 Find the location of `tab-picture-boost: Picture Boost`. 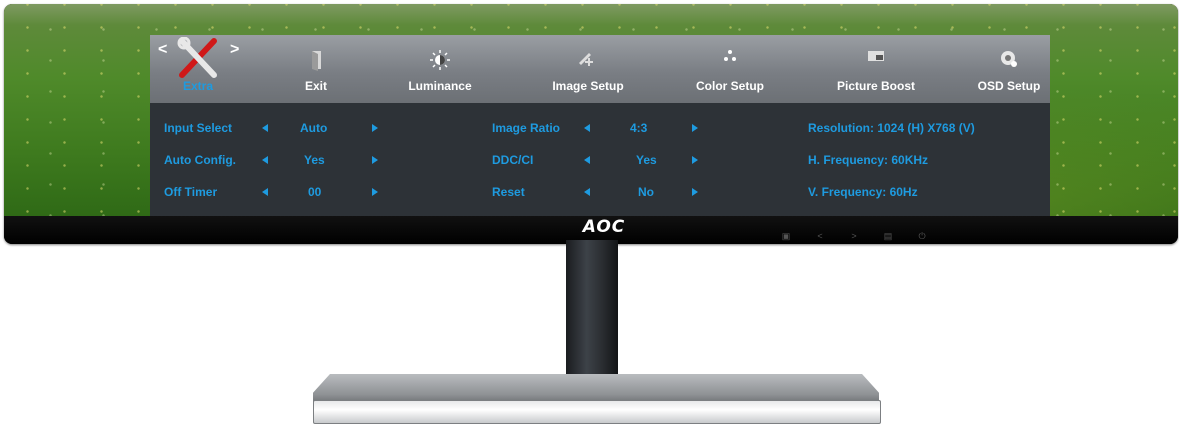

tab-picture-boost: Picture Boost is located at coordinates (876, 69).